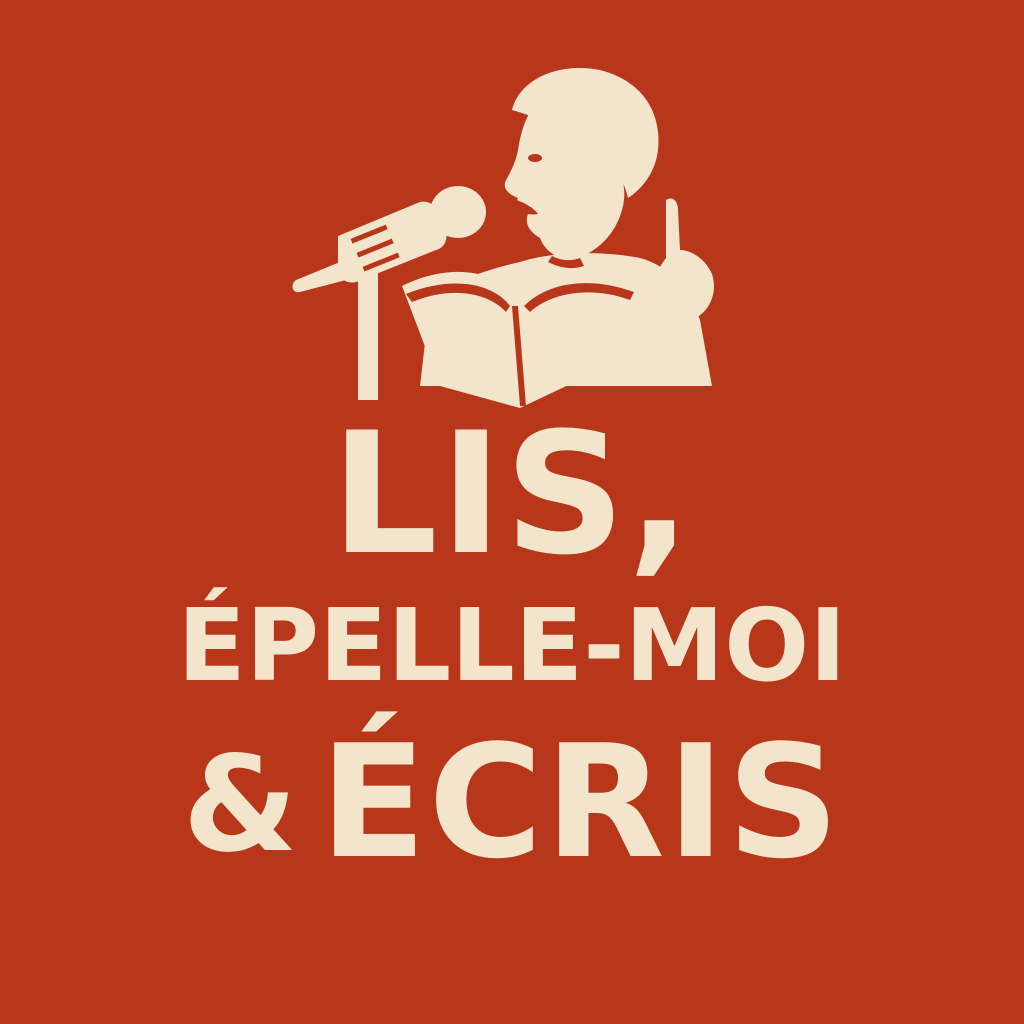 The width and height of the screenshot is (1024, 1024). What do you see at coordinates (683, 262) in the screenshot?
I see `raised-finger-shape` at bounding box center [683, 262].